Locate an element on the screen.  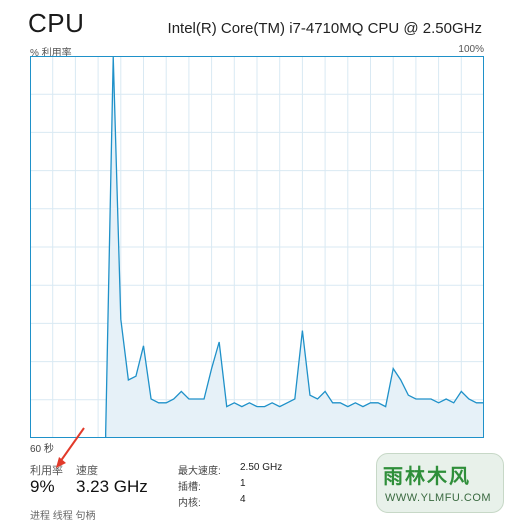
y-axis-max-label: 100% is located at coordinates (471, 49).